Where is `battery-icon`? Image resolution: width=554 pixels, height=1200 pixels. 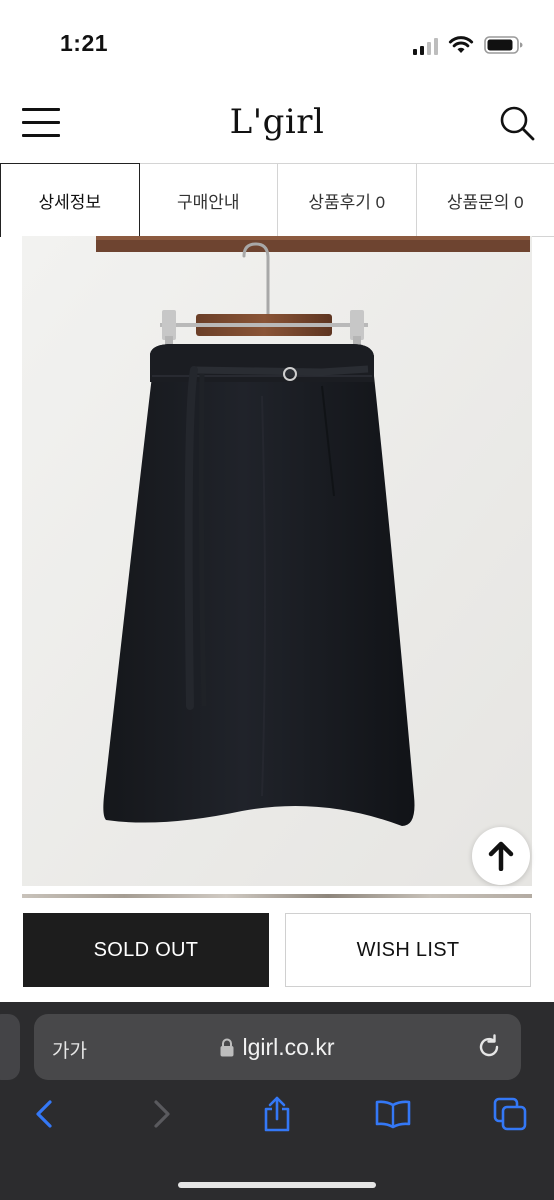 battery-icon is located at coordinates (503, 45).